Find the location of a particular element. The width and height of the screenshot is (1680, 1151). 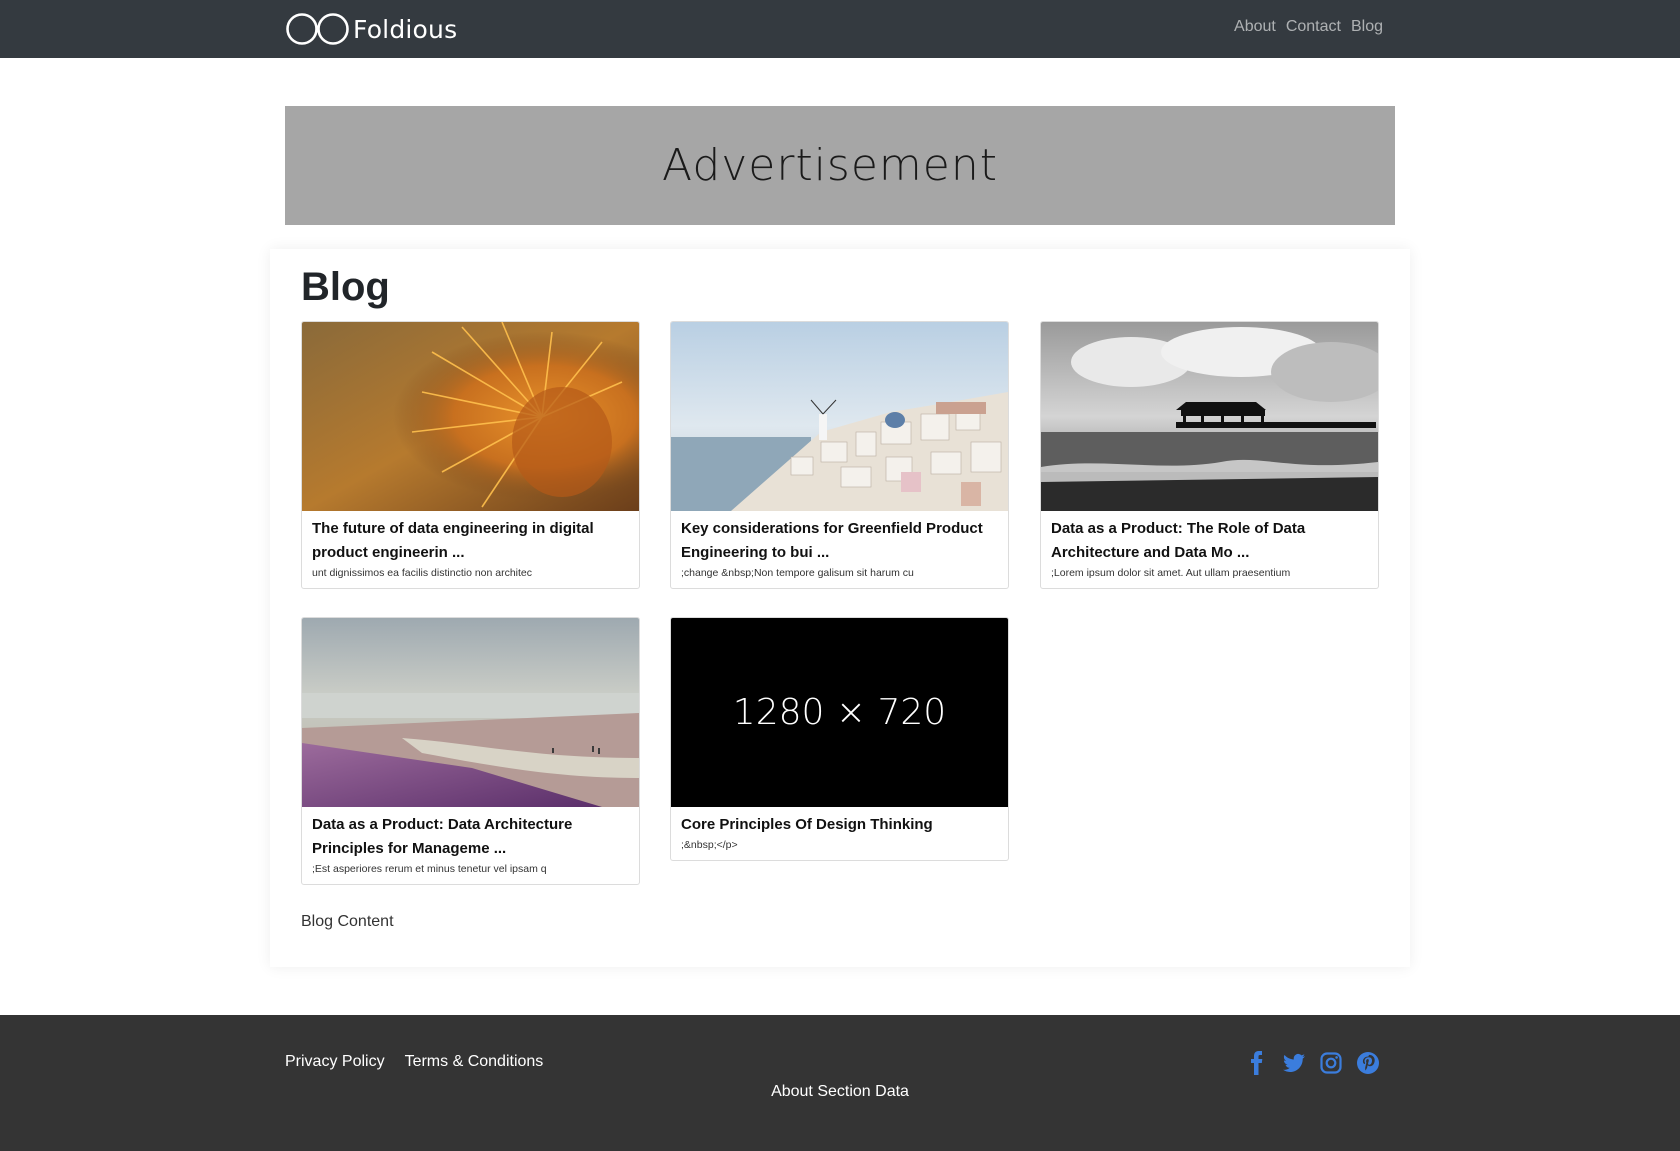

terms-conditions-link: Terms & Conditions is located at coordinates (474, 1062).